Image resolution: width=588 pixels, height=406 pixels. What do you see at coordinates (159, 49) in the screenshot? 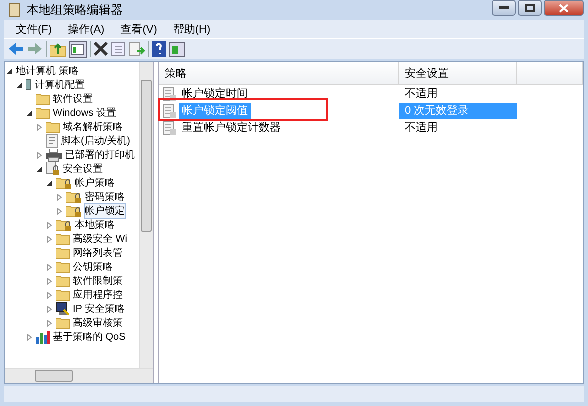
I see `help-icon` at bounding box center [159, 49].